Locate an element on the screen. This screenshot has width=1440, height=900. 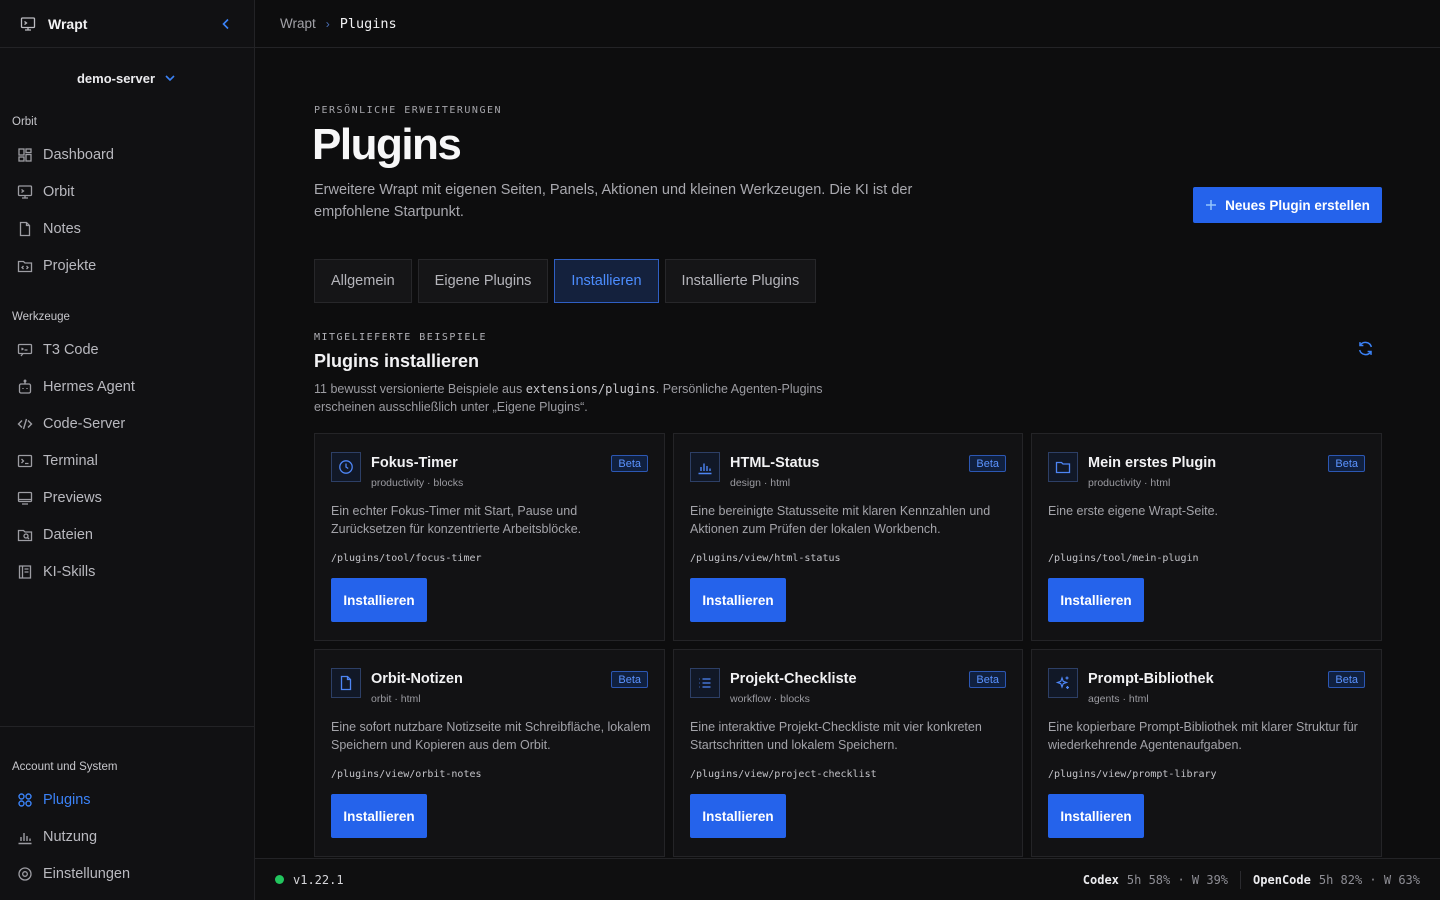
sidebar-group-orbit: Orbit Dashboard Orbit Notes Projekte is located at coordinates (127, 197).